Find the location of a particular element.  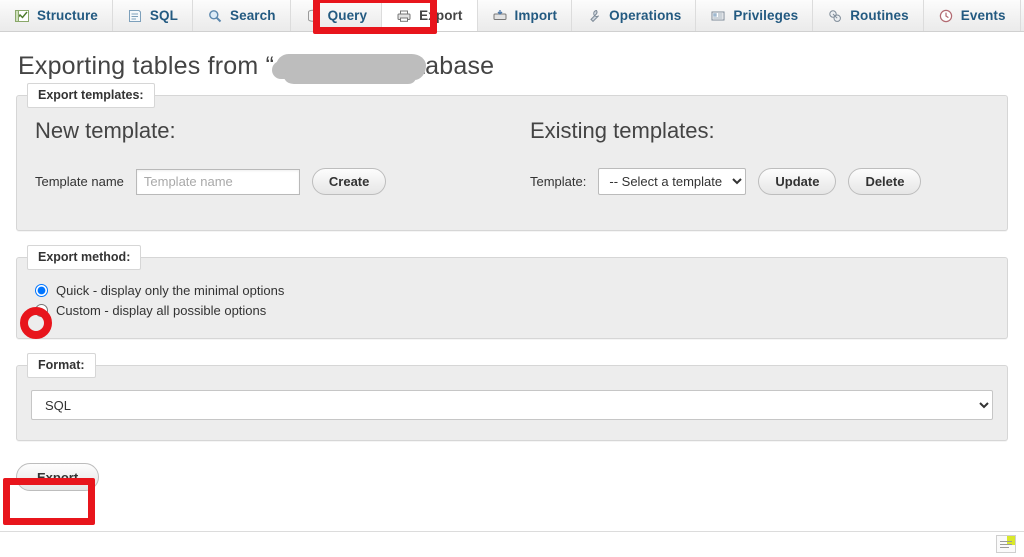

export-templates-legend: Export templates: is located at coordinates (91, 95).